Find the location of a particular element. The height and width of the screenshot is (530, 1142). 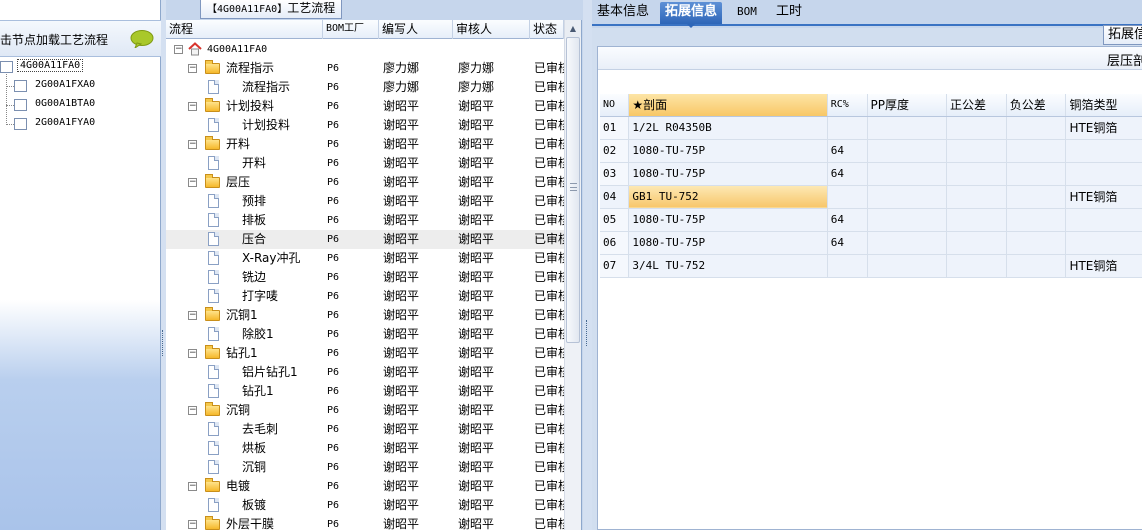

tree-row: 烘板 P6 谢昭平 谢昭平 已审核 is located at coordinates (365, 448).